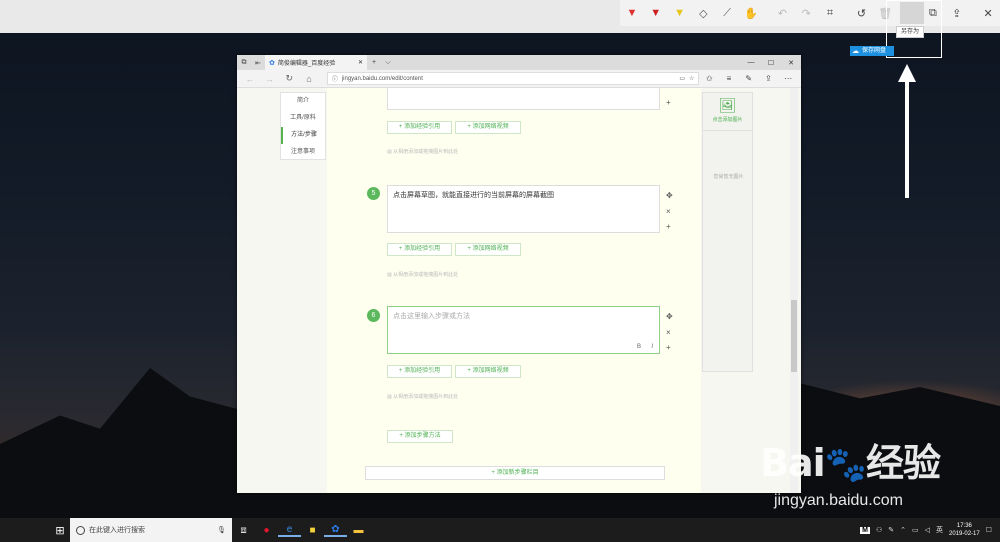 The height and width of the screenshot is (542, 1000). I want to click on maximize-button: ☐, so click(771, 63).